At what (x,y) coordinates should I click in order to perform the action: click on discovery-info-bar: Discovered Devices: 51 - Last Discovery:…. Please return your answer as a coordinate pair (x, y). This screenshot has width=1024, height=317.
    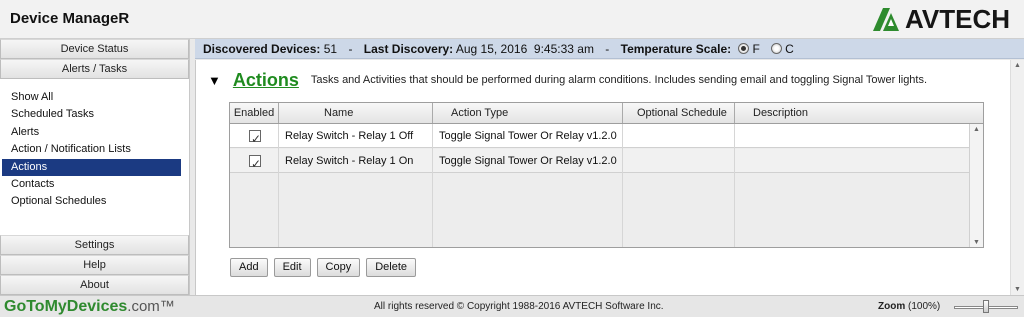
    Looking at the image, I should click on (609, 49).